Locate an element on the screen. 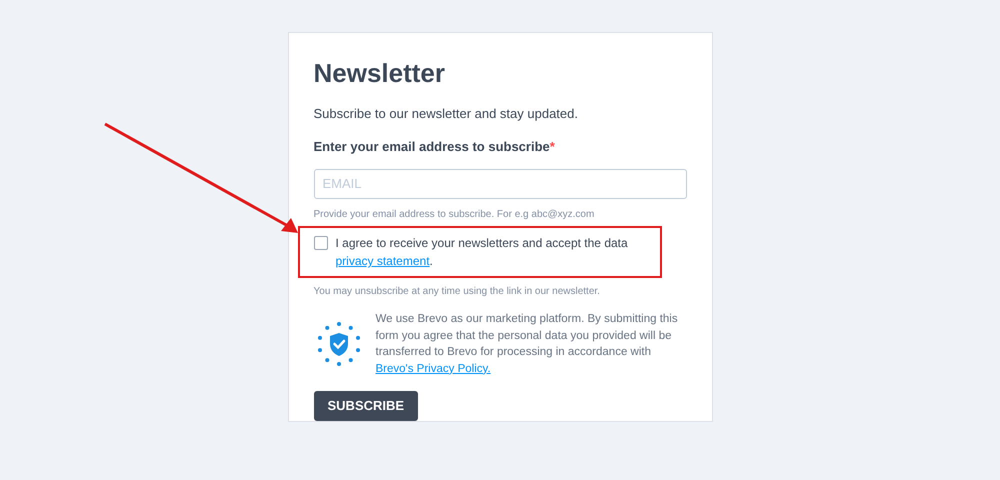 Image resolution: width=1000 pixels, height=480 pixels. consent-text: I agree to receive your newsletters and accept the data privacy statement. is located at coordinates (482, 252).